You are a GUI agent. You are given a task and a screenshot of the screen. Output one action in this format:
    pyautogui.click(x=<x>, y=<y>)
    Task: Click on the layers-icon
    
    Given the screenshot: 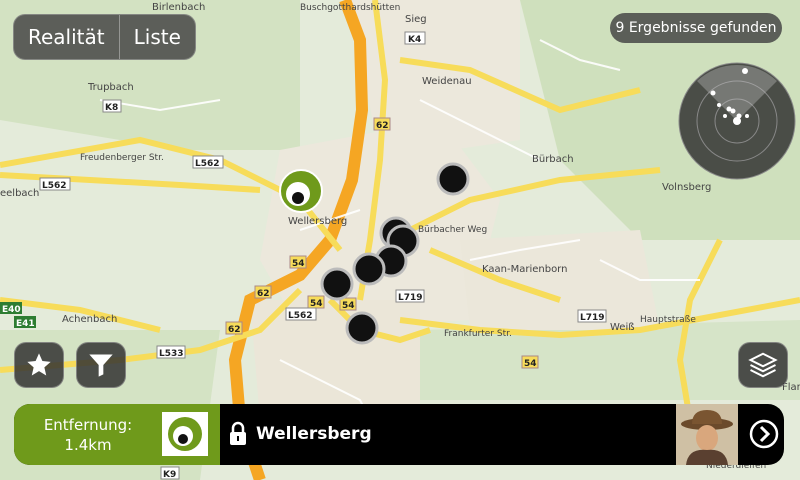 What is the action you would take?
    pyautogui.click(x=763, y=365)
    